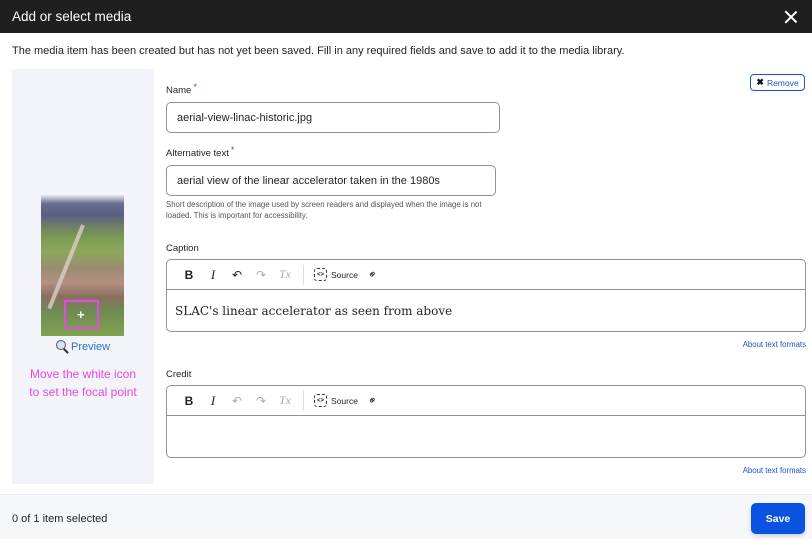 Image resolution: width=812 pixels, height=539 pixels. Describe the element at coordinates (182, 248) in the screenshot. I see `caption-label: Caption` at that location.